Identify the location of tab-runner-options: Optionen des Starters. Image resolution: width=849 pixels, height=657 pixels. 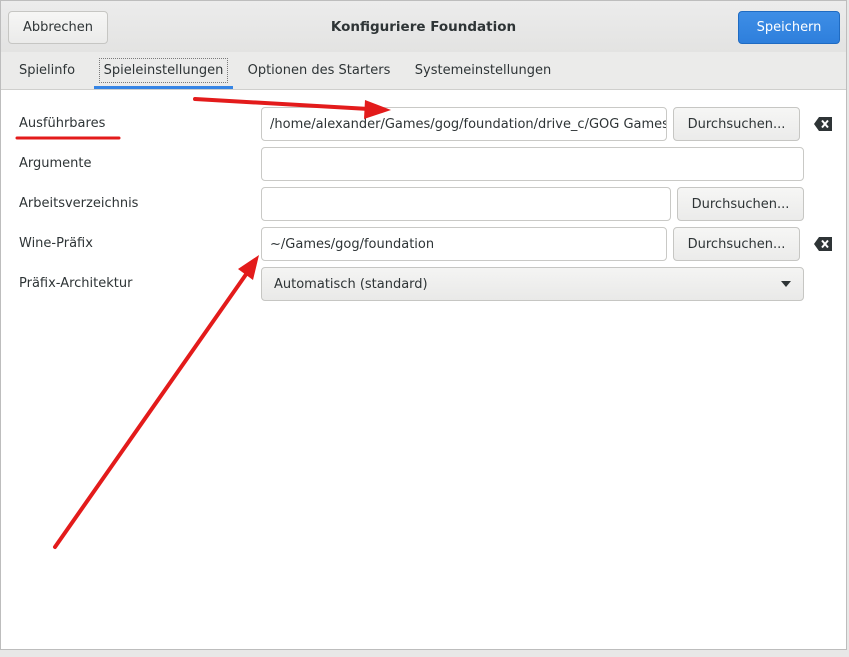
(319, 70).